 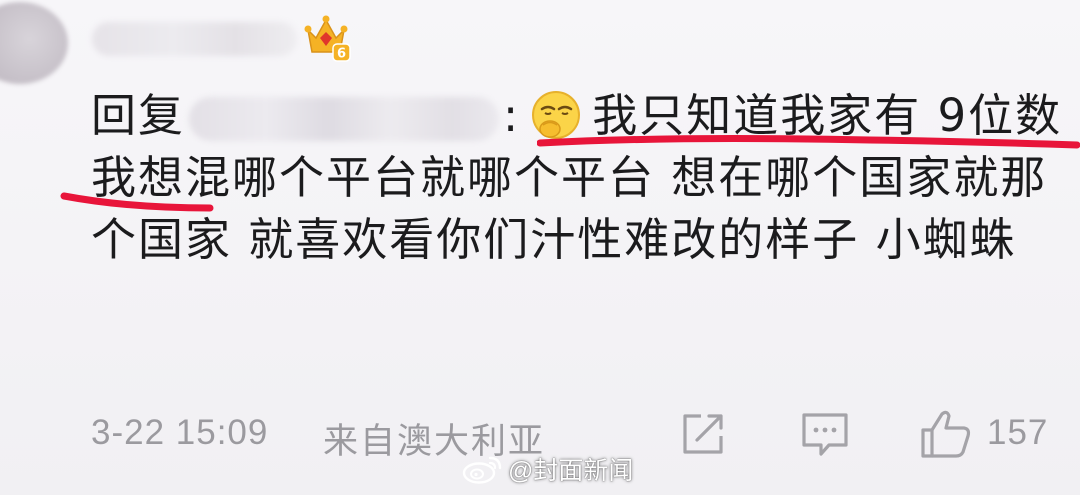 I want to click on share-icon, so click(x=703, y=434).